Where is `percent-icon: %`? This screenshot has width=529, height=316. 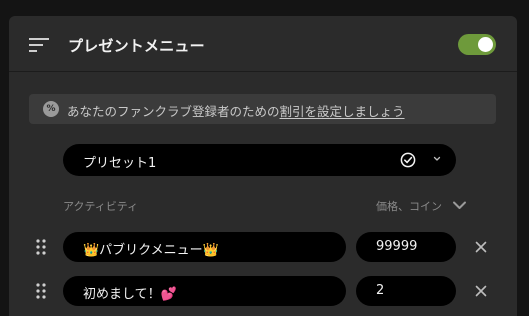 percent-icon: % is located at coordinates (51, 109).